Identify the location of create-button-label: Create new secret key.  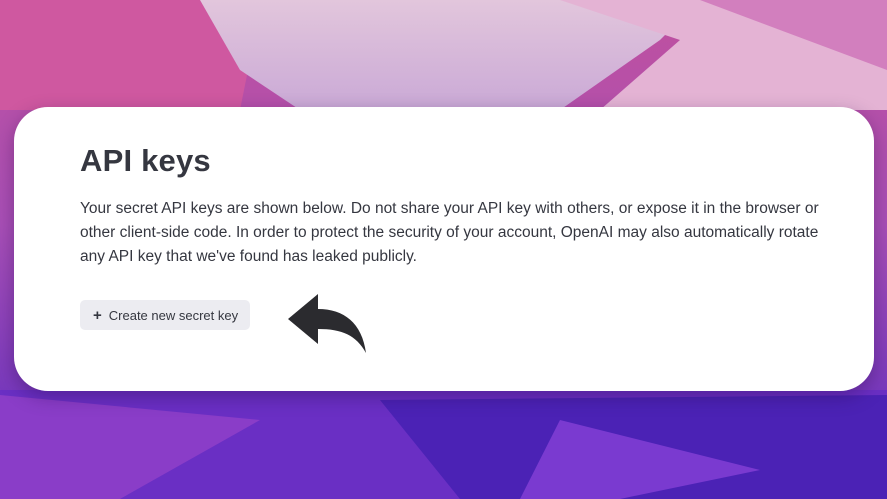
(173, 315).